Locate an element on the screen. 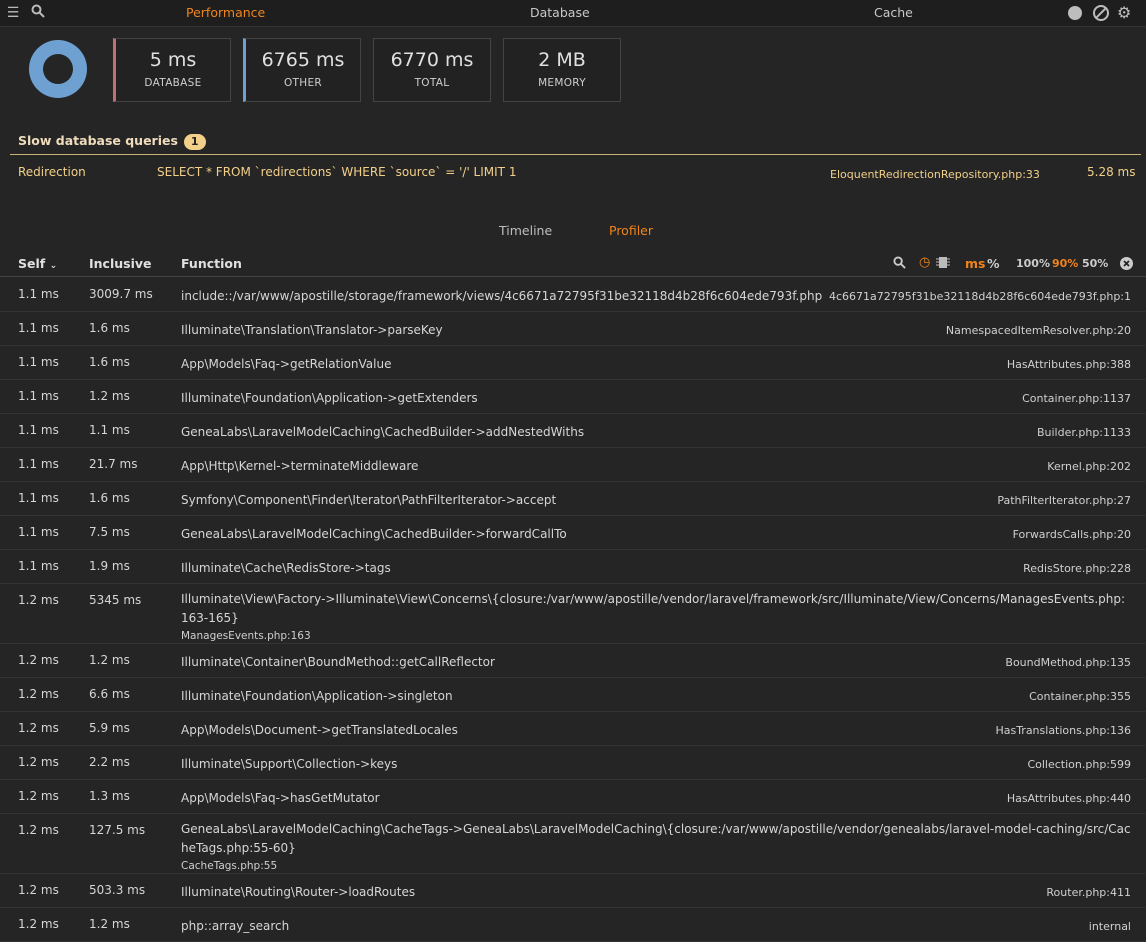 Image resolution: width=1146 pixels, height=942 pixels. slow-queries-heading: Slow database queries 1 is located at coordinates (112, 141).